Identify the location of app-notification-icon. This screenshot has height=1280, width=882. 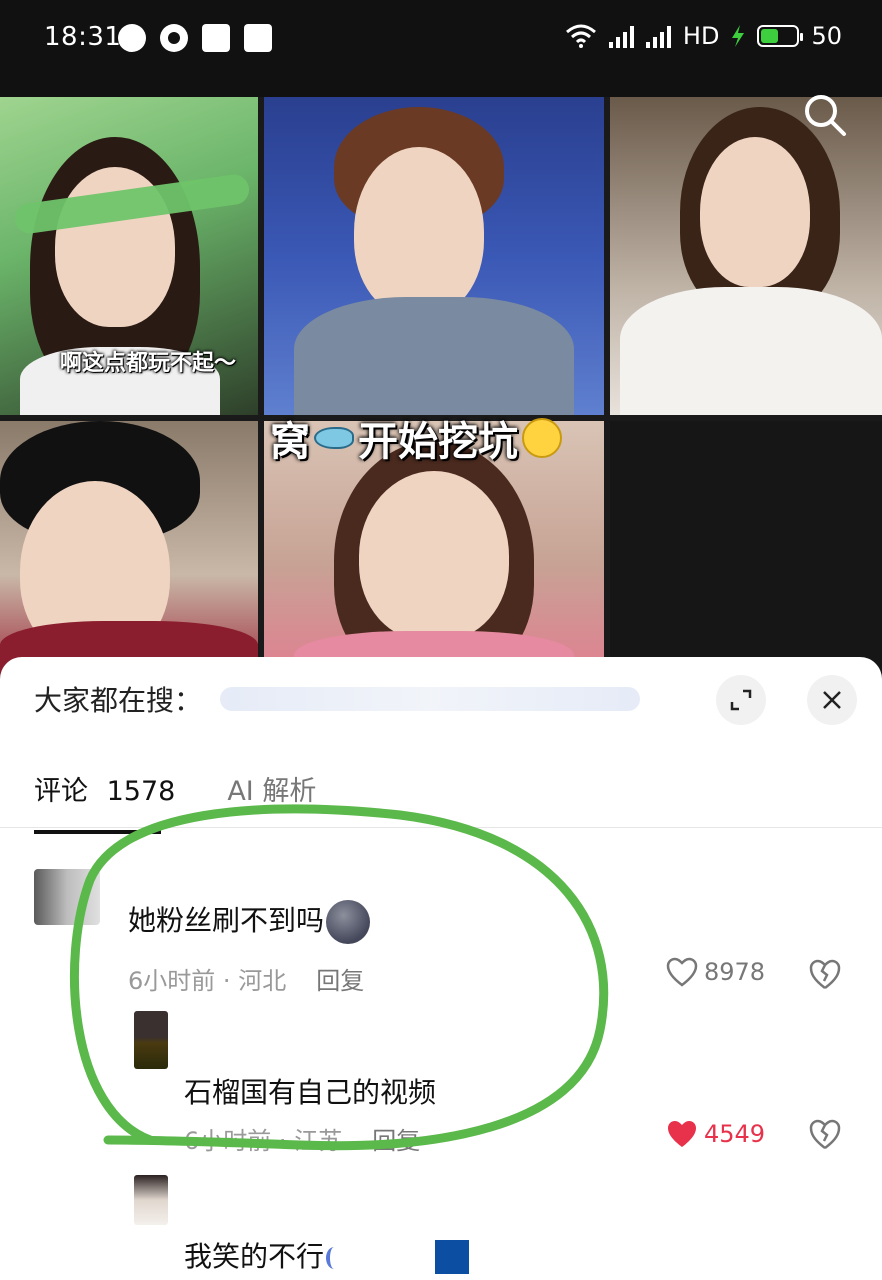
(174, 38).